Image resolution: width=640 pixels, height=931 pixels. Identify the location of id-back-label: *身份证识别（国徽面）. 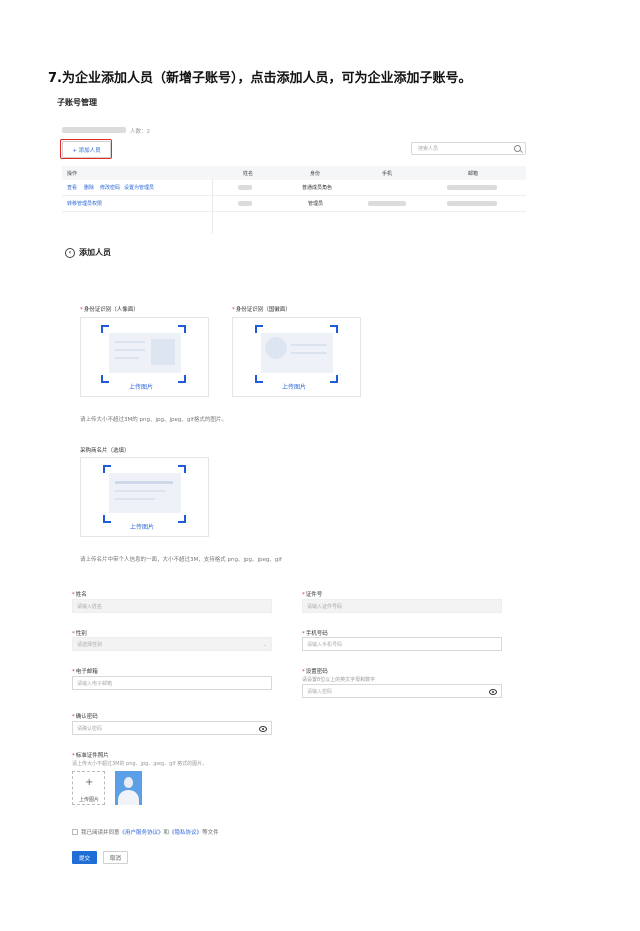
(261, 310).